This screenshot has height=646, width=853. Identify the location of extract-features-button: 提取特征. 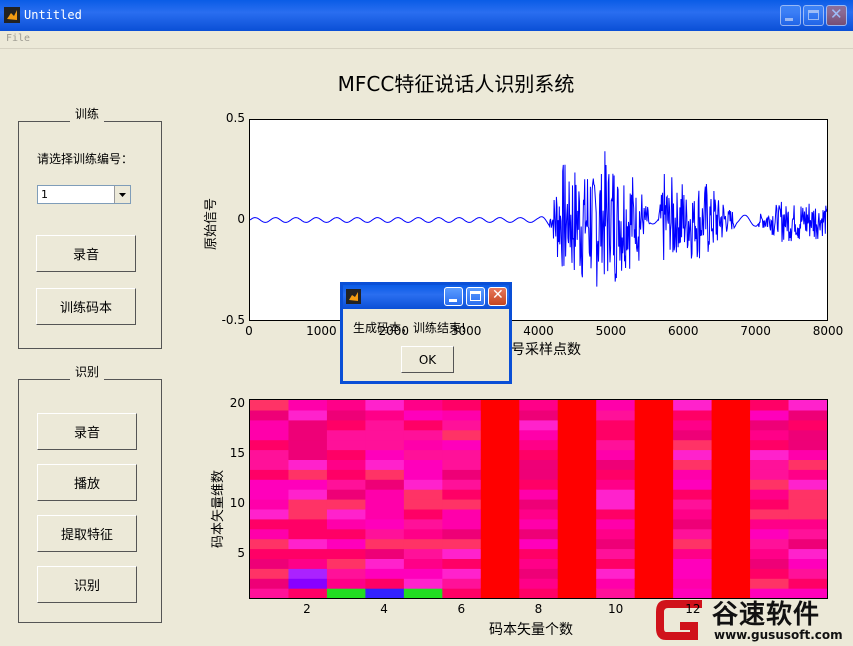
(87, 533).